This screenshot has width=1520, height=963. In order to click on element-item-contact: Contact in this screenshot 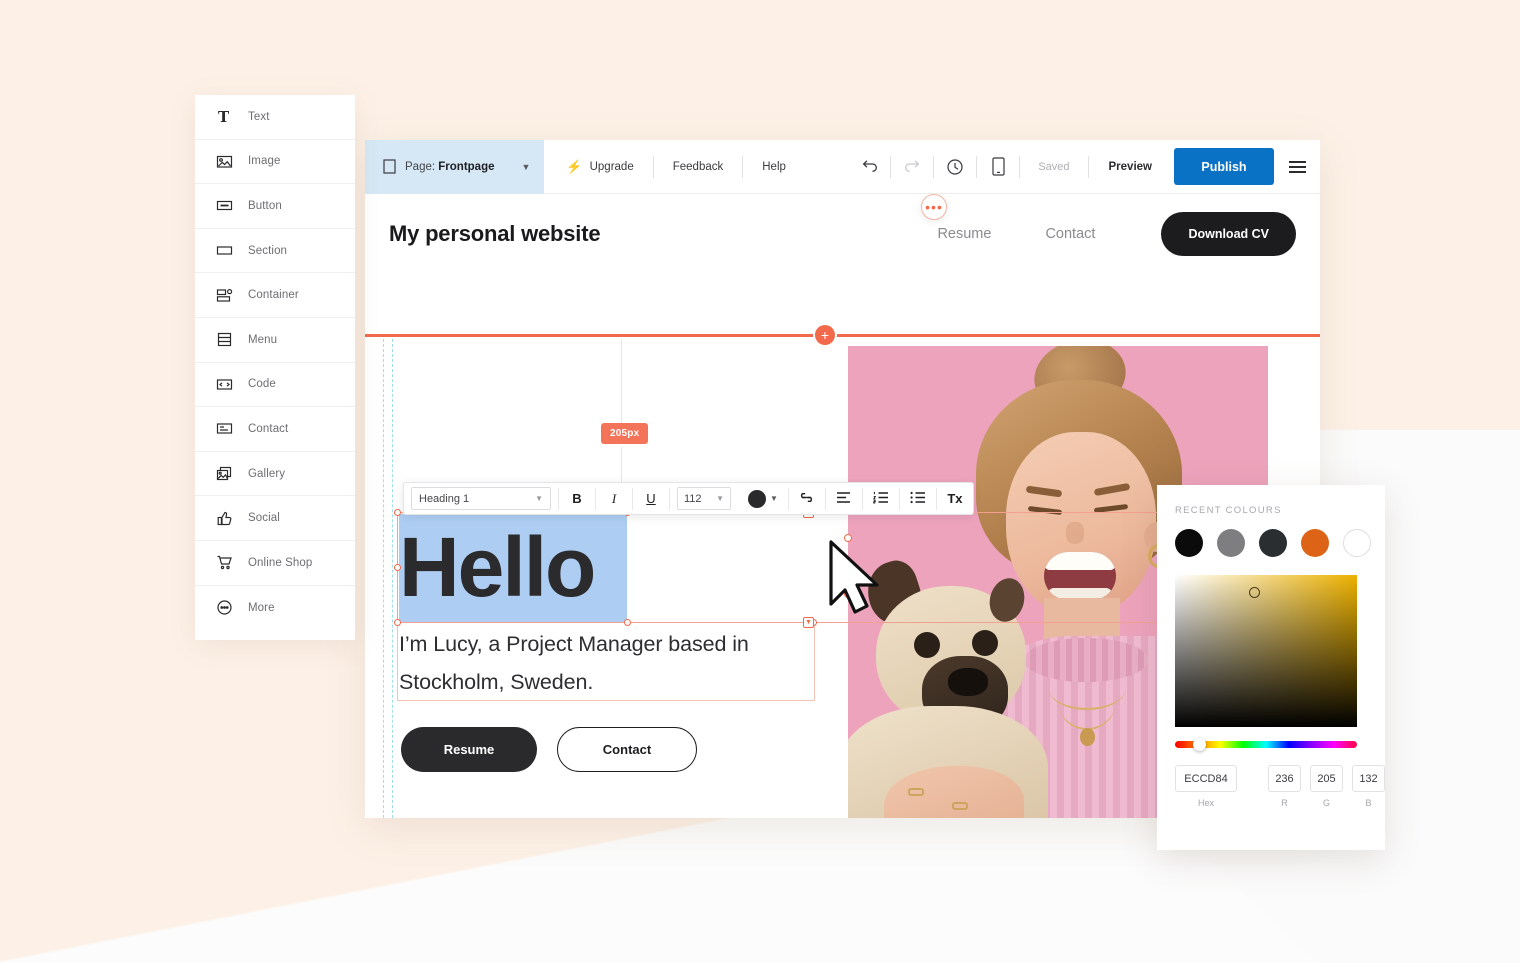, I will do `click(275, 429)`.